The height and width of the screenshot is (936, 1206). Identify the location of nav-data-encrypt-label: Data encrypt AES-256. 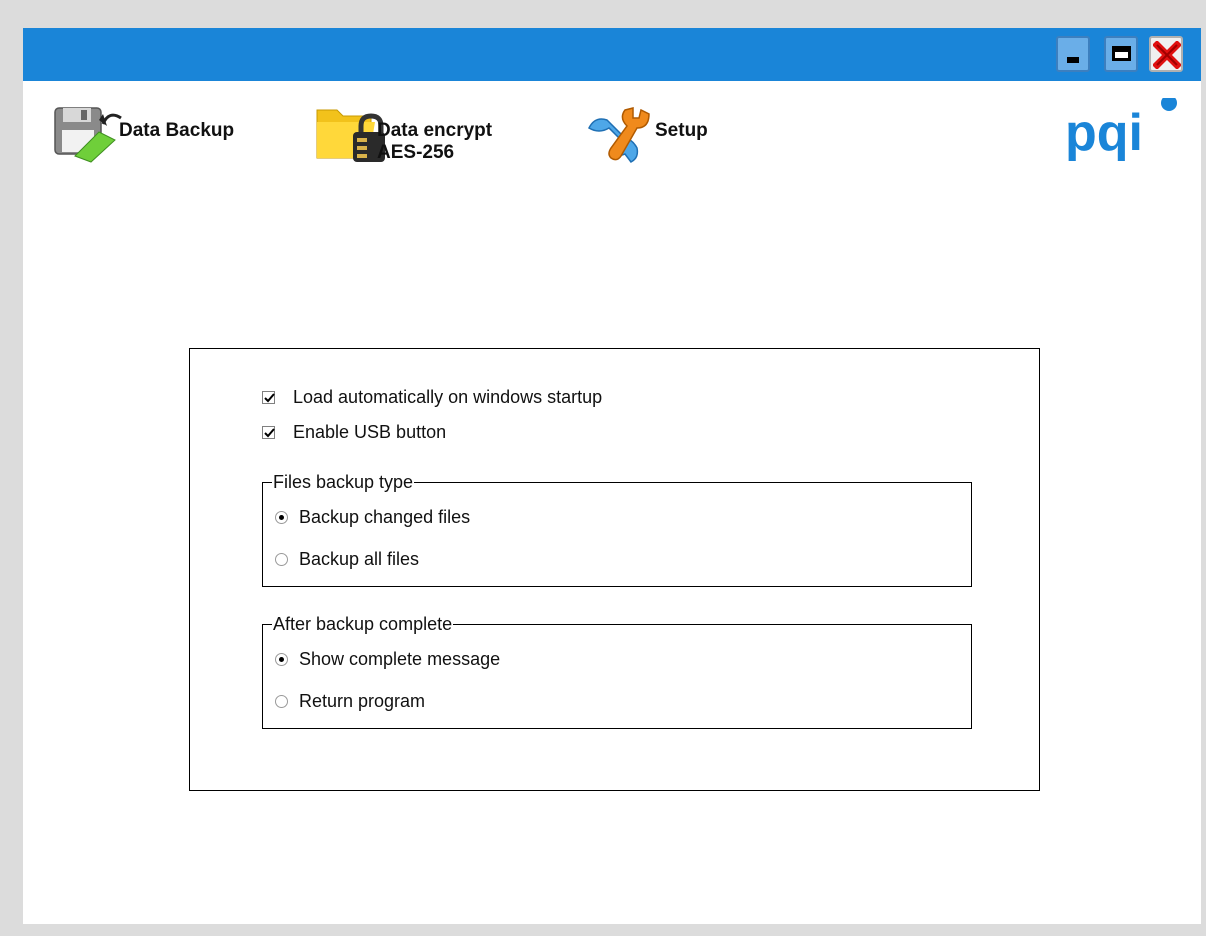
(435, 141).